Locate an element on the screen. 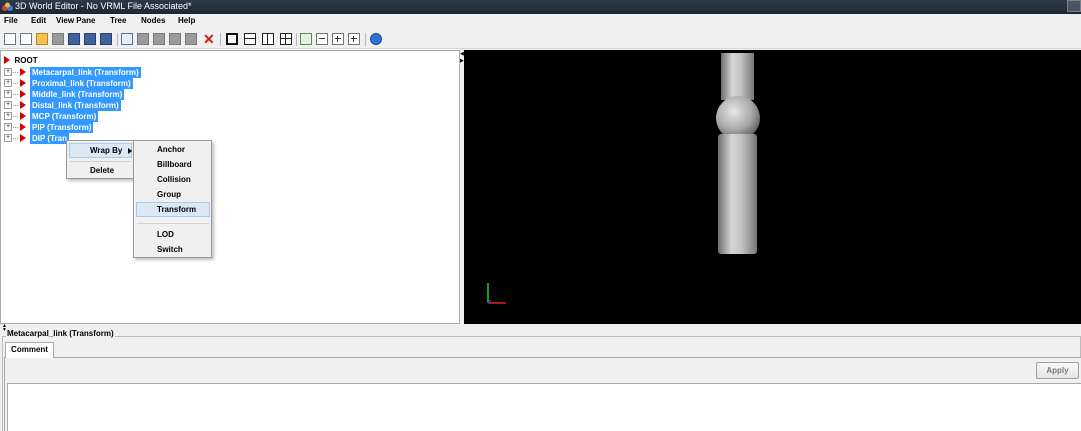 This screenshot has height=431, width=1081. layout-quad-icon is located at coordinates (286, 39).